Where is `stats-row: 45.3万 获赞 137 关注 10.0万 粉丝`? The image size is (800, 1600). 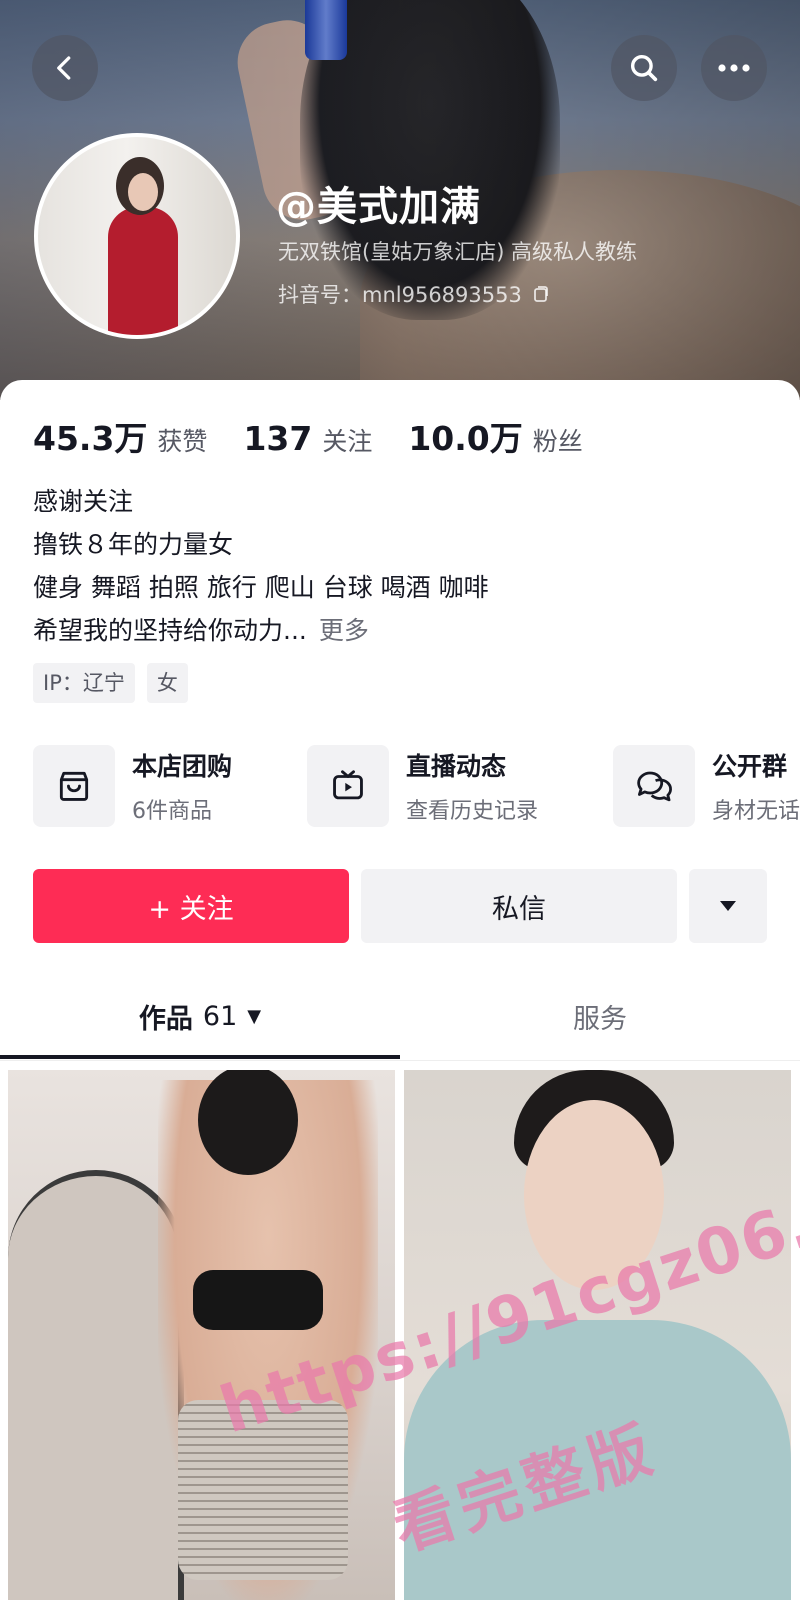
stats-row: 45.3万 获赞 137 关注 10.0万 粉丝 is located at coordinates (326, 436).